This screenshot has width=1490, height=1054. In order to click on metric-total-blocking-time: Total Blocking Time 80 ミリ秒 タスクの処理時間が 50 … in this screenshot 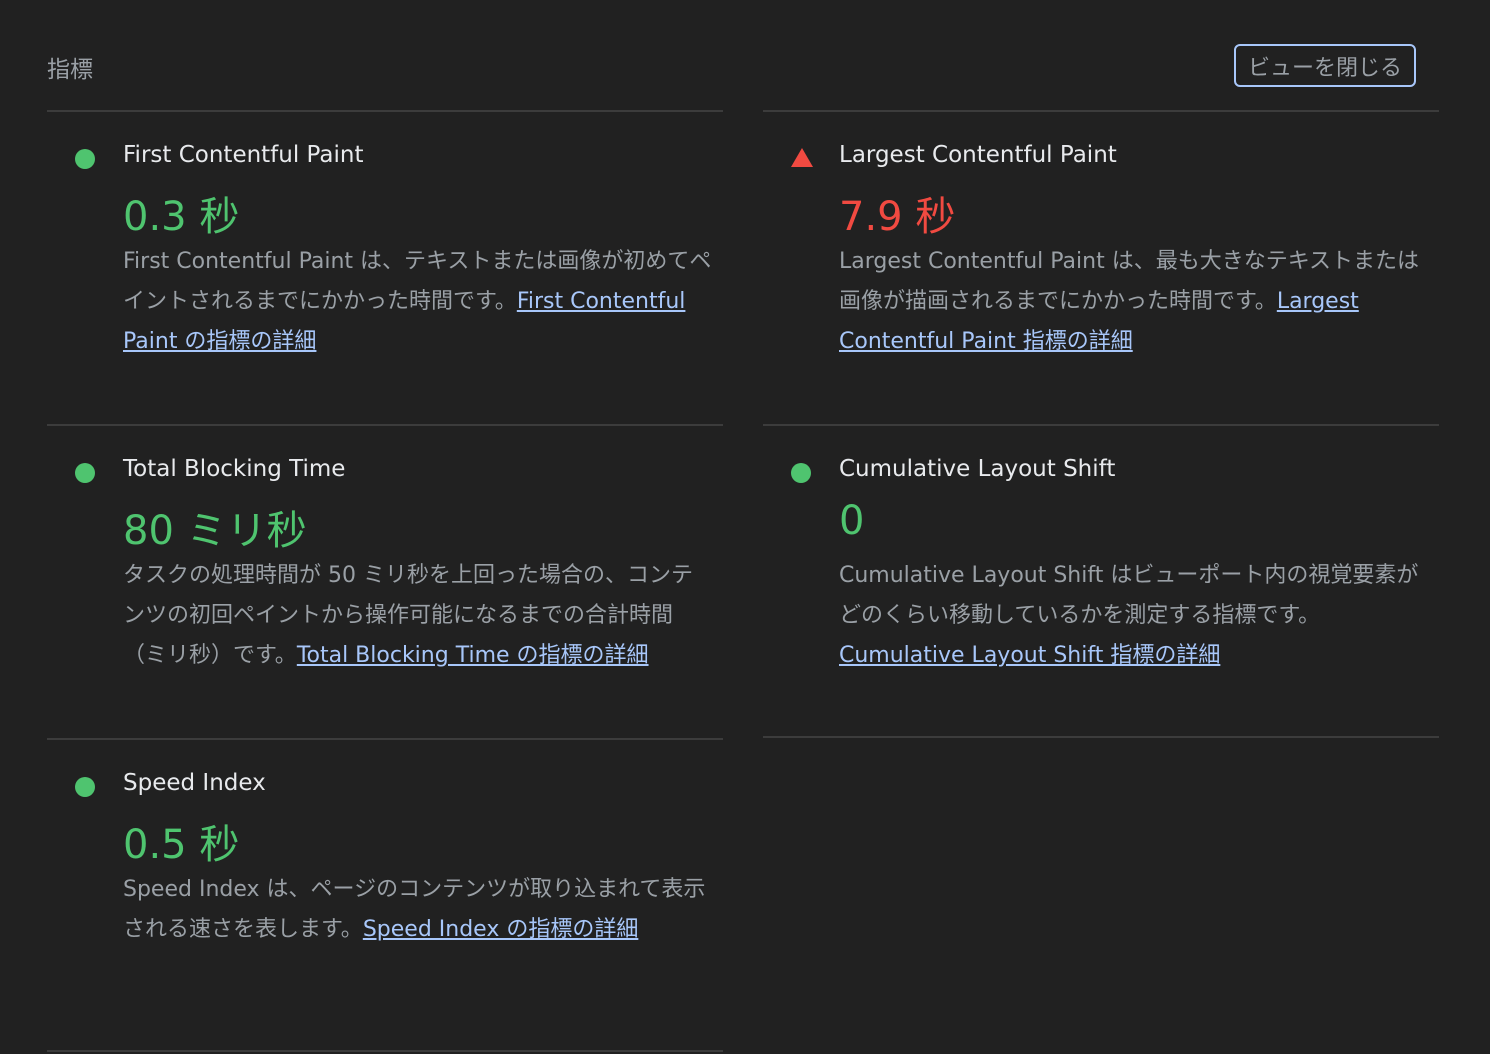, I will do `click(385, 581)`.